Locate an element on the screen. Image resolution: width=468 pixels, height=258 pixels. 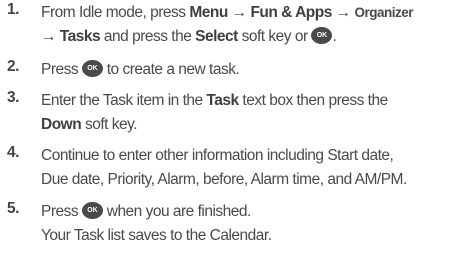
organizer-label: Organizer is located at coordinates (383, 12).